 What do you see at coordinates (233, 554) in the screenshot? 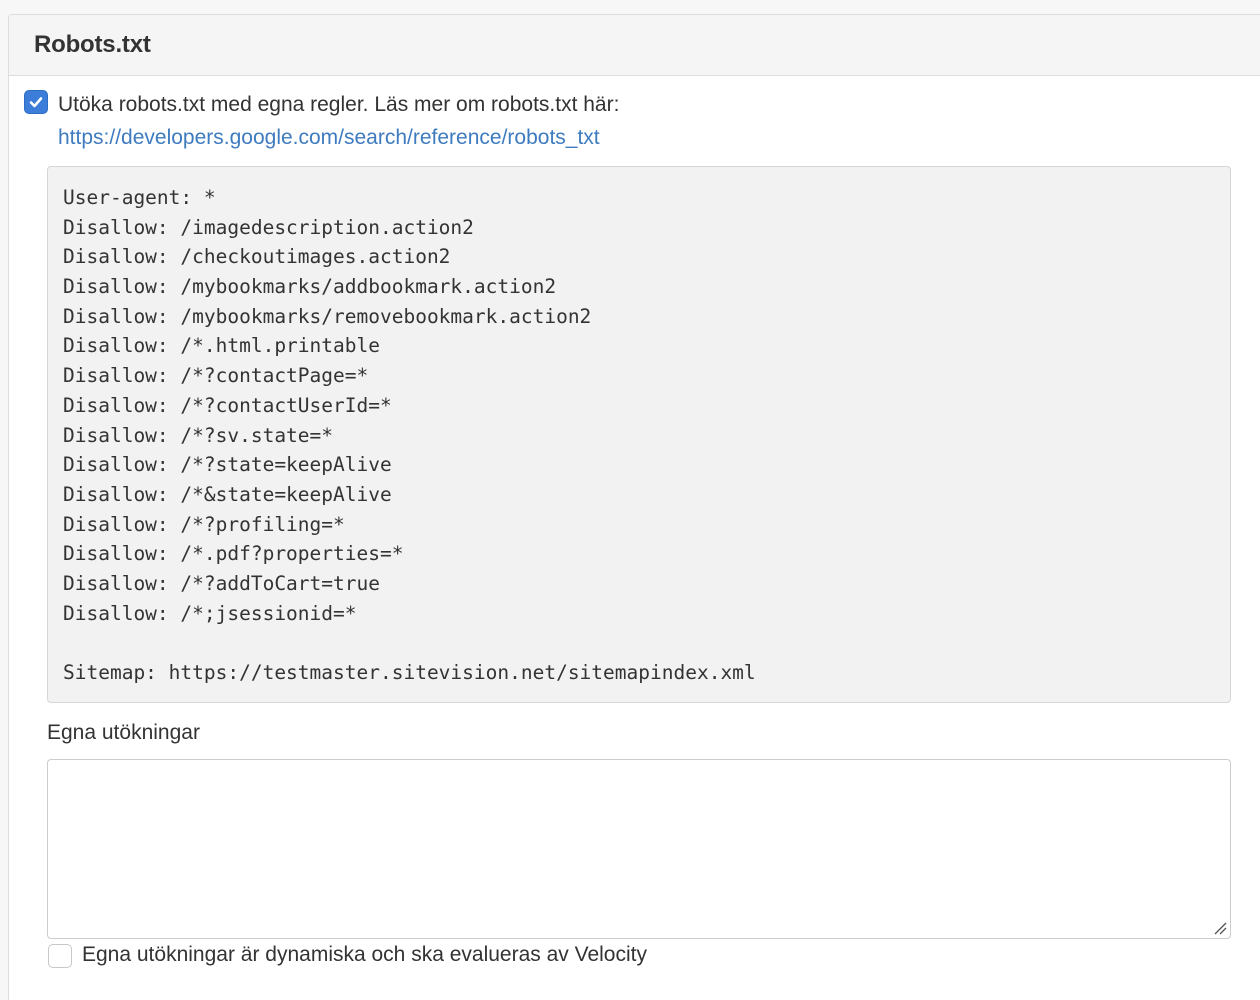
I see `robots-line: Disallow: /*.pdf?properties=*` at bounding box center [233, 554].